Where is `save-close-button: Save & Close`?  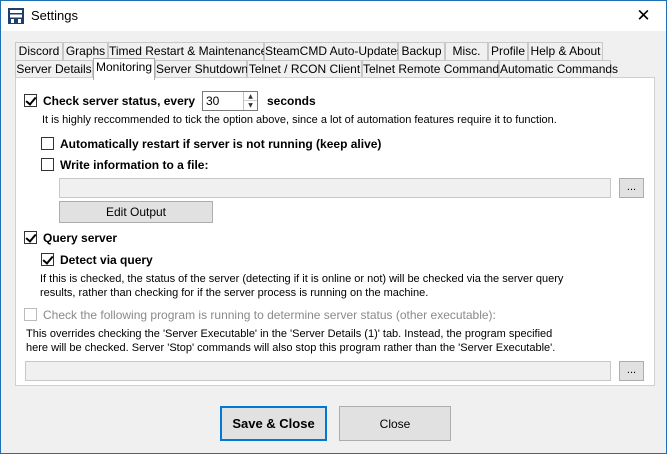
save-close-button: Save & Close is located at coordinates (273, 423).